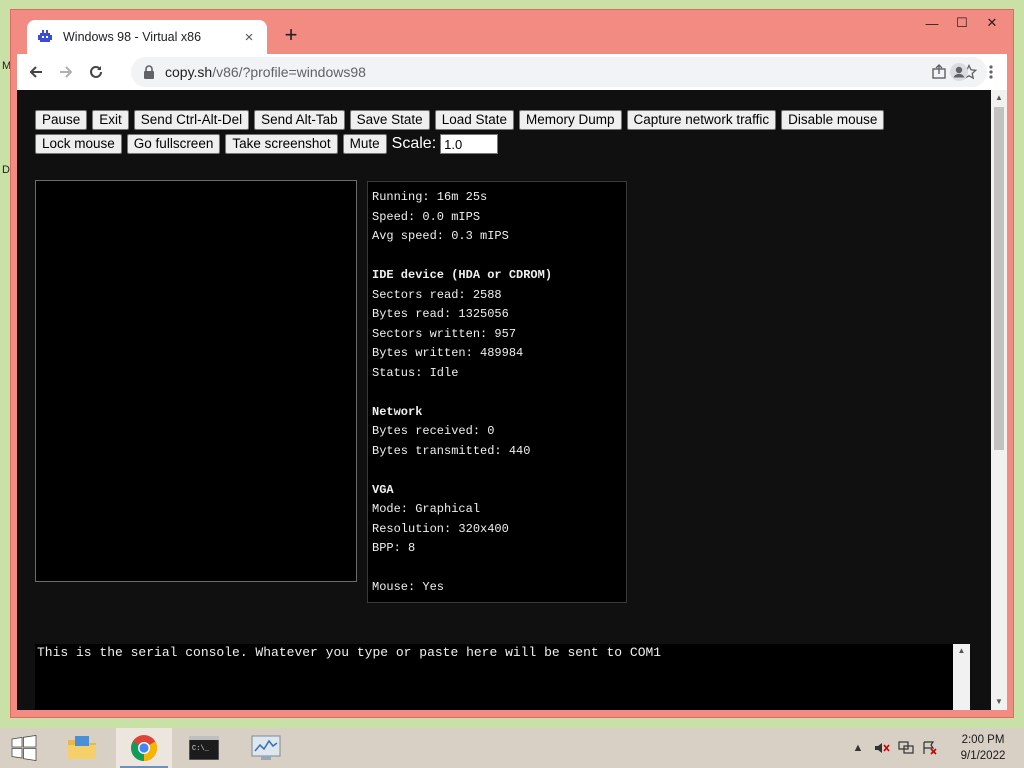 This screenshot has width=1024, height=768. What do you see at coordinates (132, 37) in the screenshot?
I see `tab-title: Windows 98 - Virtual x86` at bounding box center [132, 37].